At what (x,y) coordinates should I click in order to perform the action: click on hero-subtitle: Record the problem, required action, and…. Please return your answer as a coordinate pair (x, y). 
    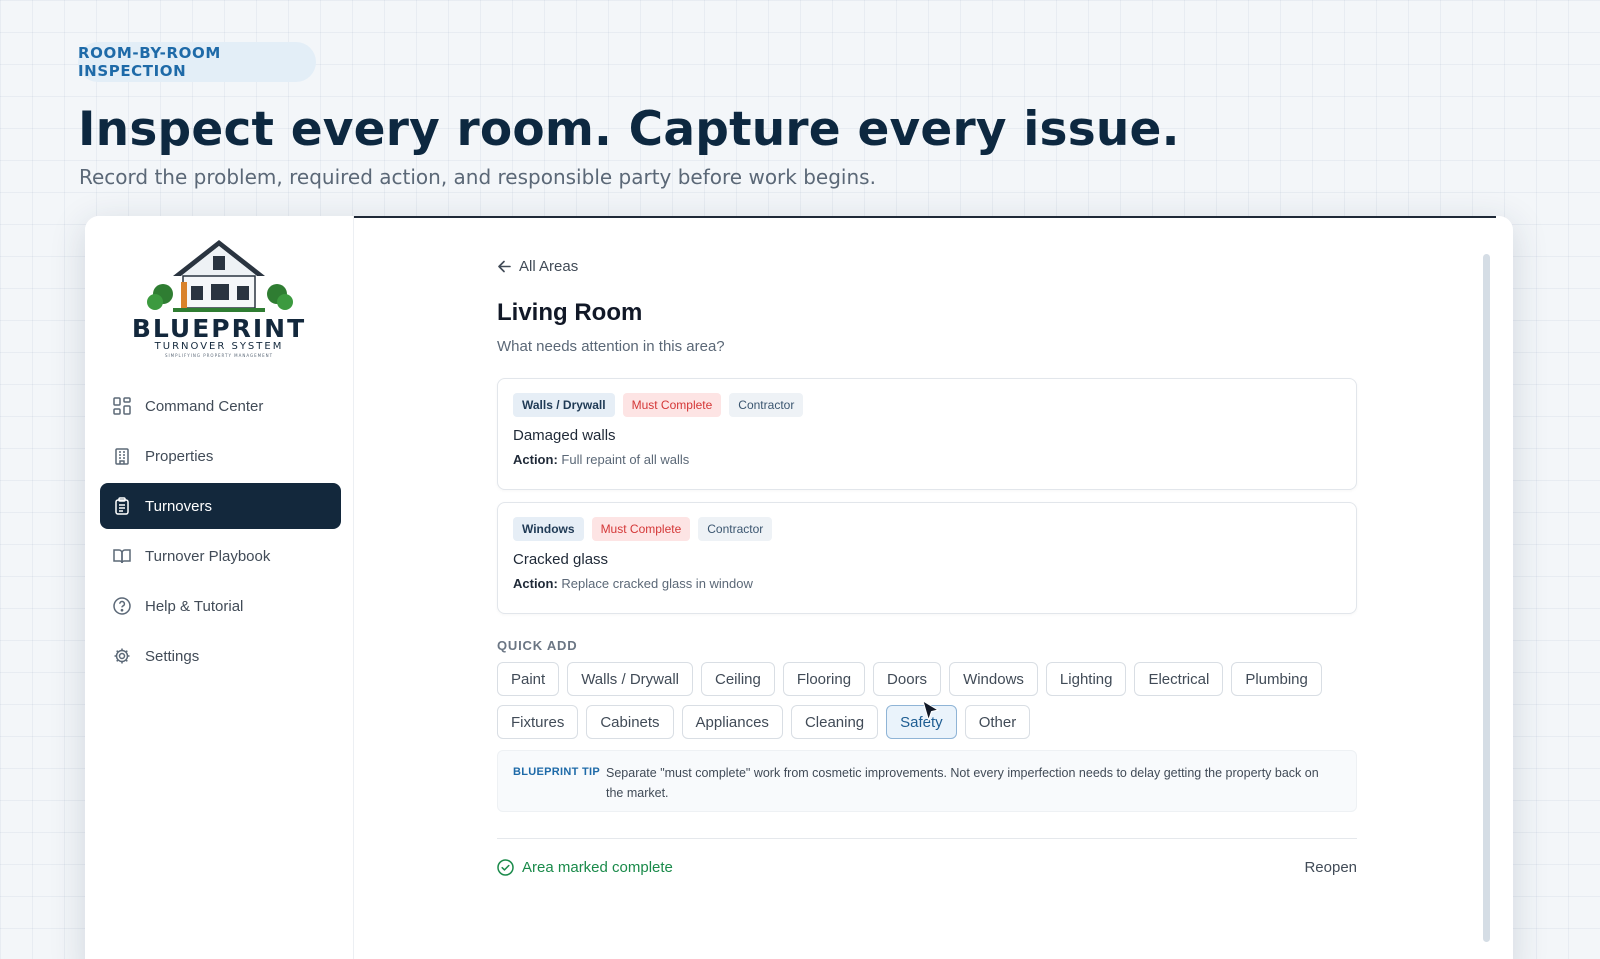
    Looking at the image, I should click on (477, 177).